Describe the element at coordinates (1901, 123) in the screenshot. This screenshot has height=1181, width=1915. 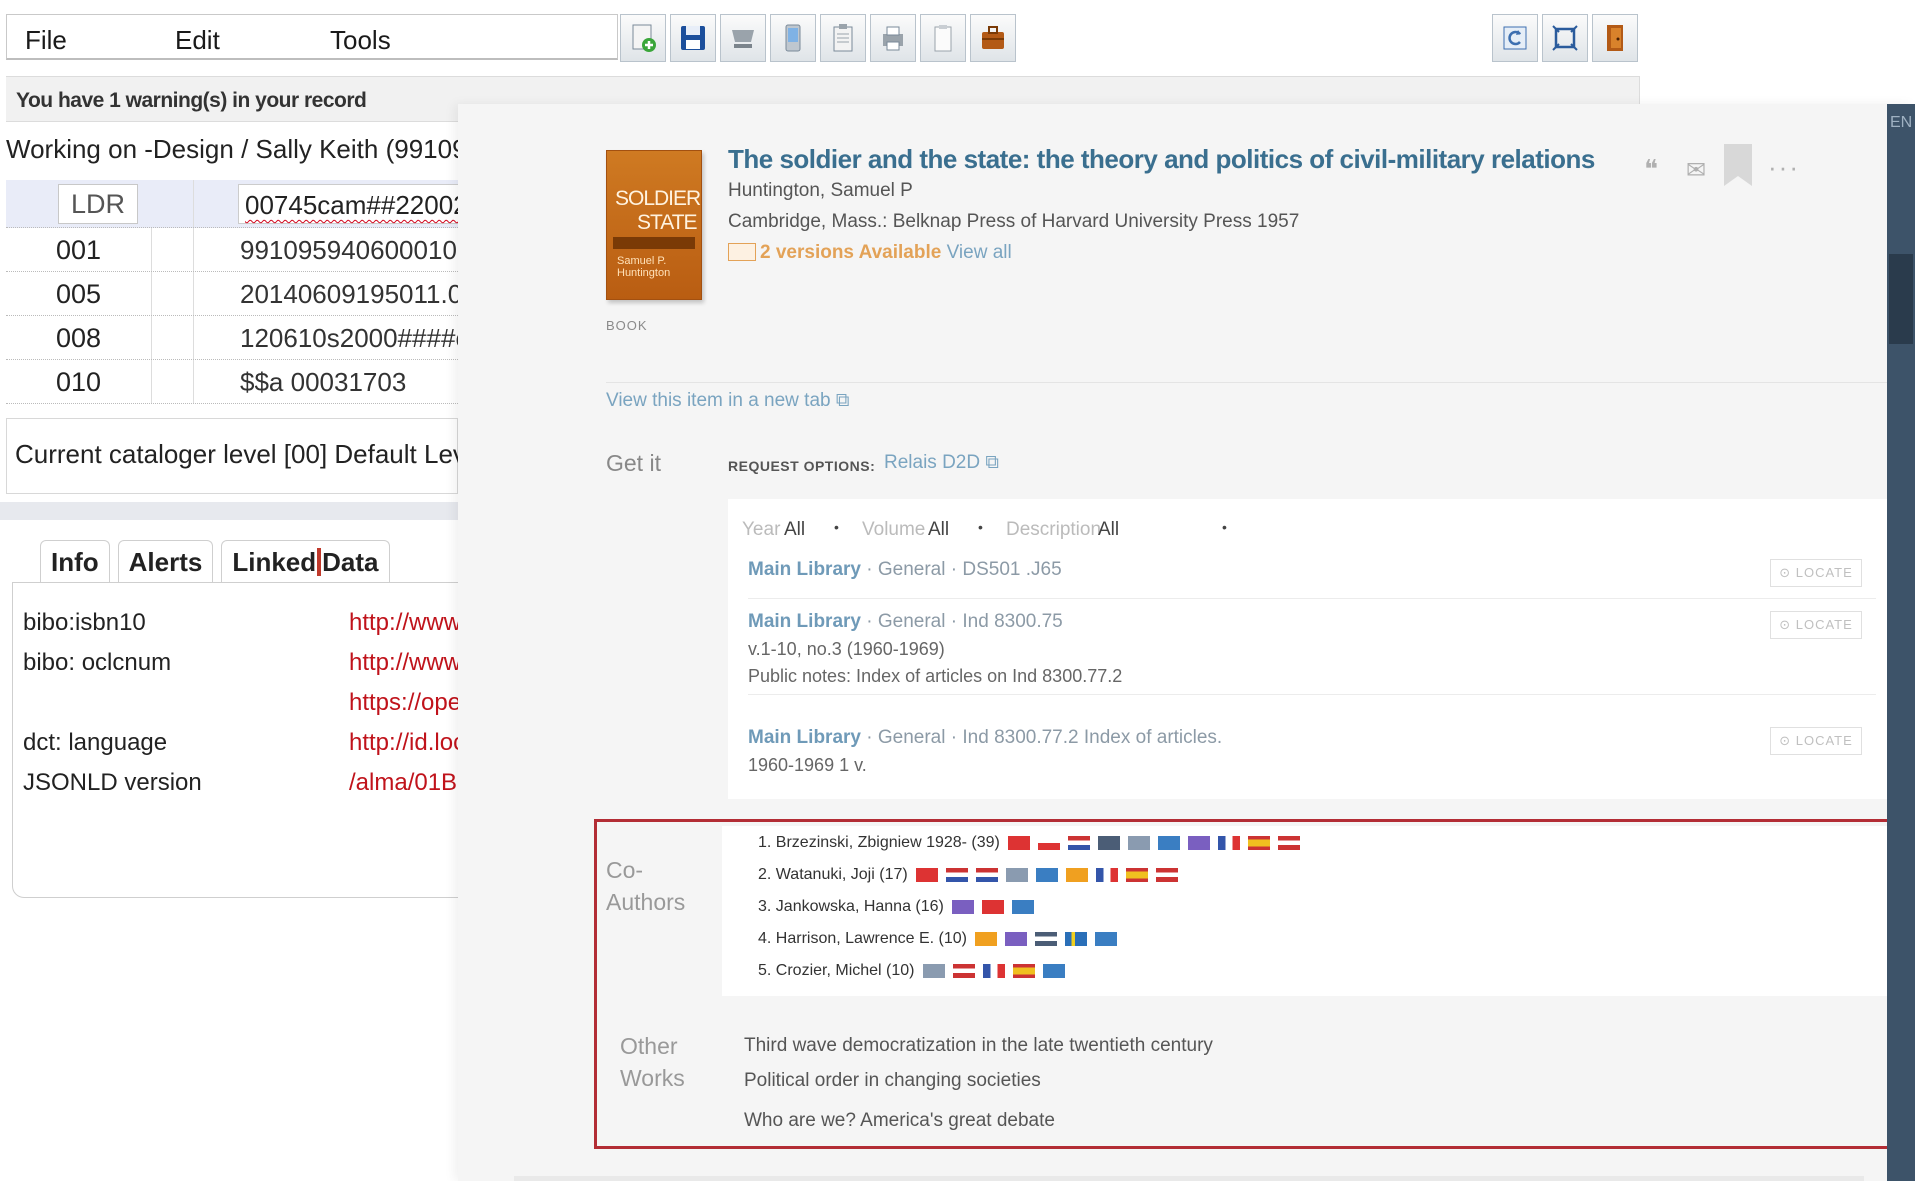
I see `language-switcher: EN` at that location.